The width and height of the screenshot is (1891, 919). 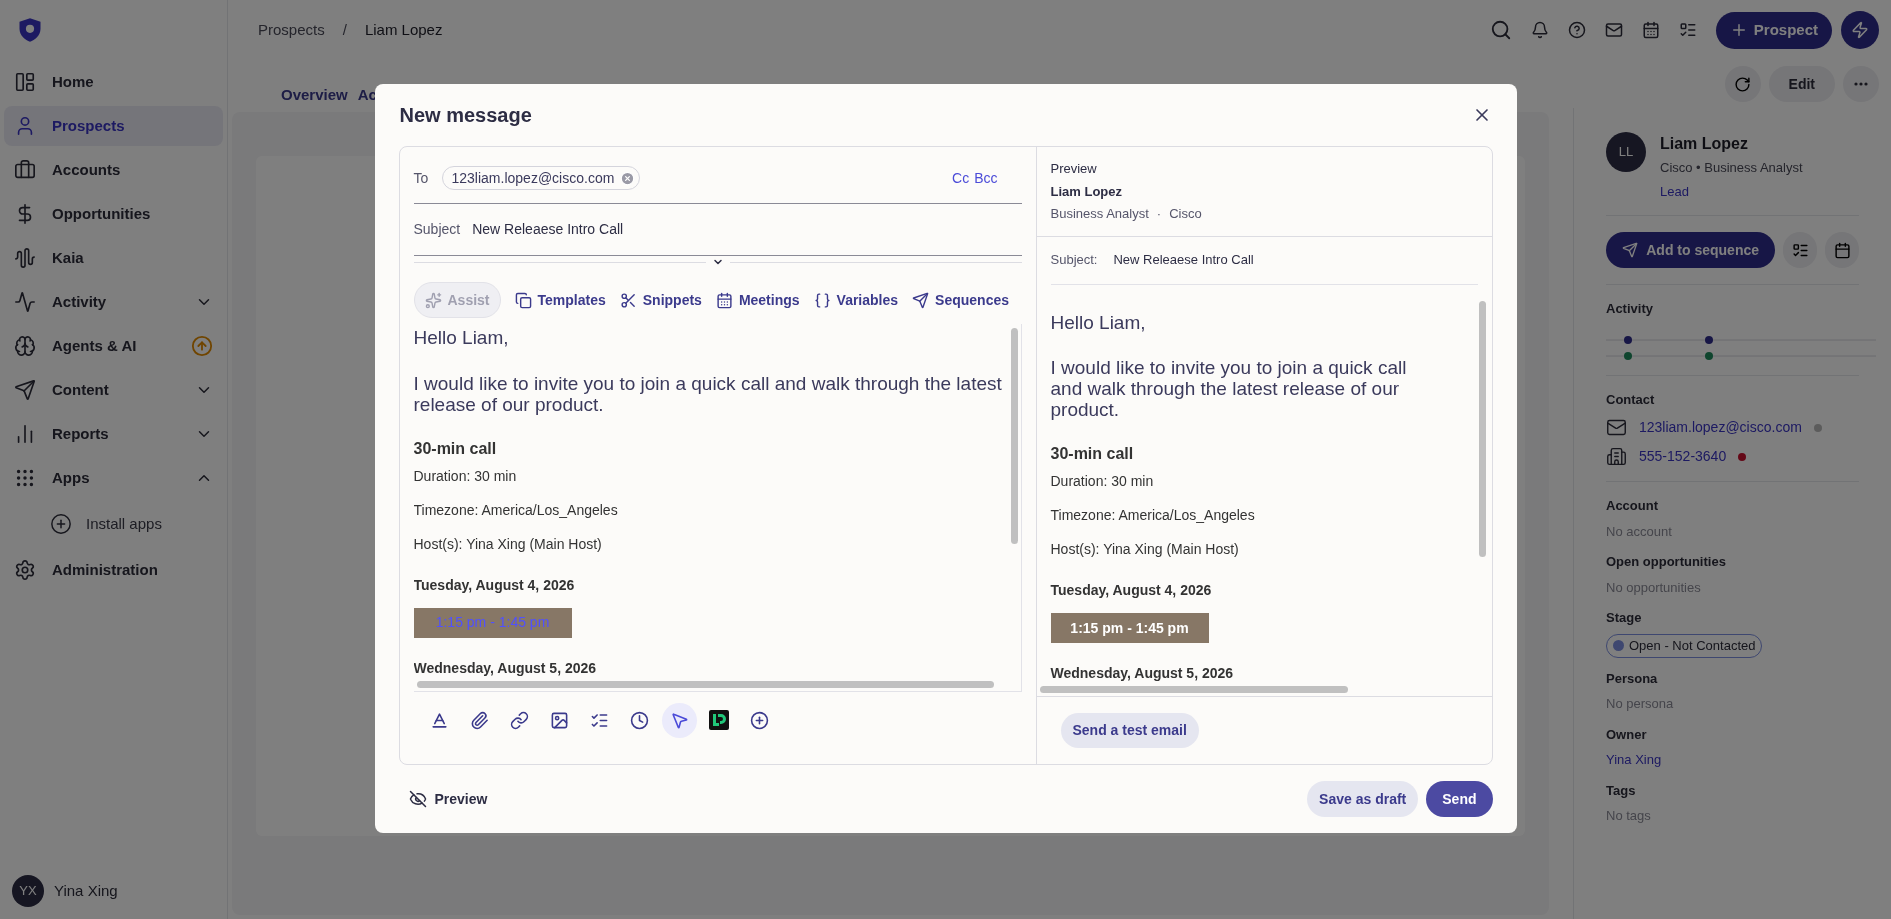 What do you see at coordinates (86, 890) in the screenshot?
I see `user-name: Yina Xing` at bounding box center [86, 890].